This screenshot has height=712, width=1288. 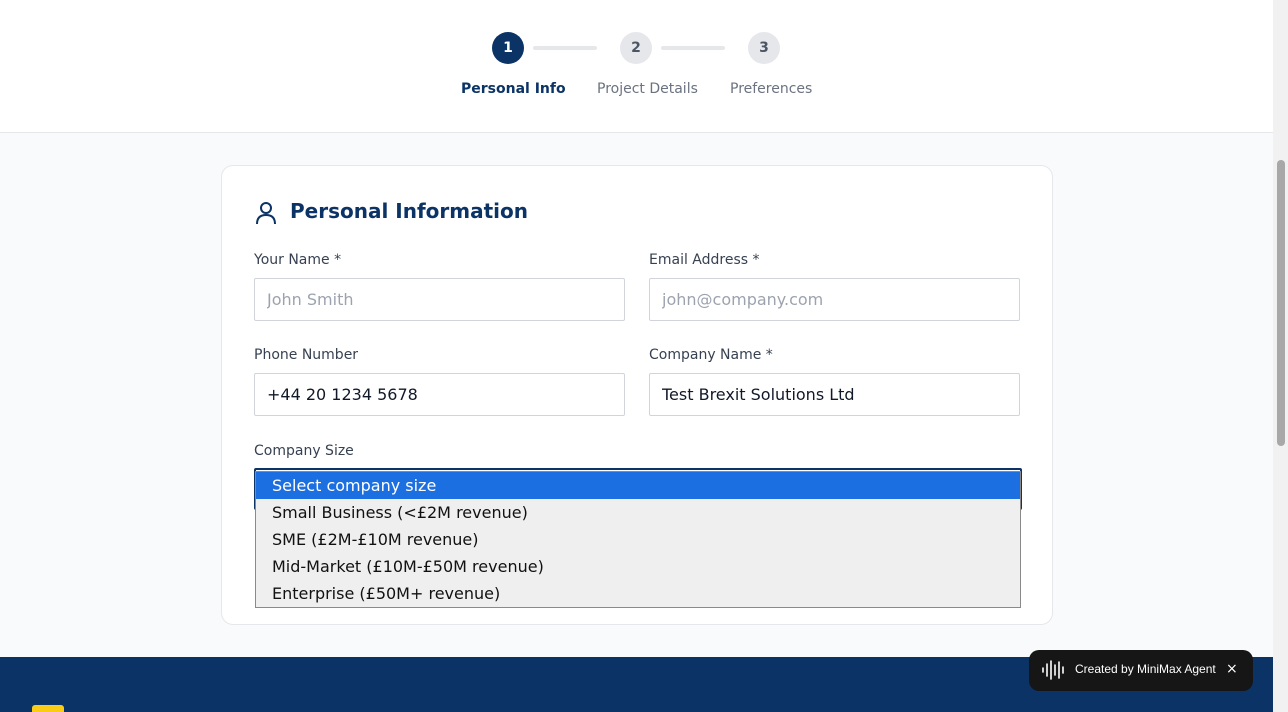 I want to click on company-name-input, so click(x=834, y=394).